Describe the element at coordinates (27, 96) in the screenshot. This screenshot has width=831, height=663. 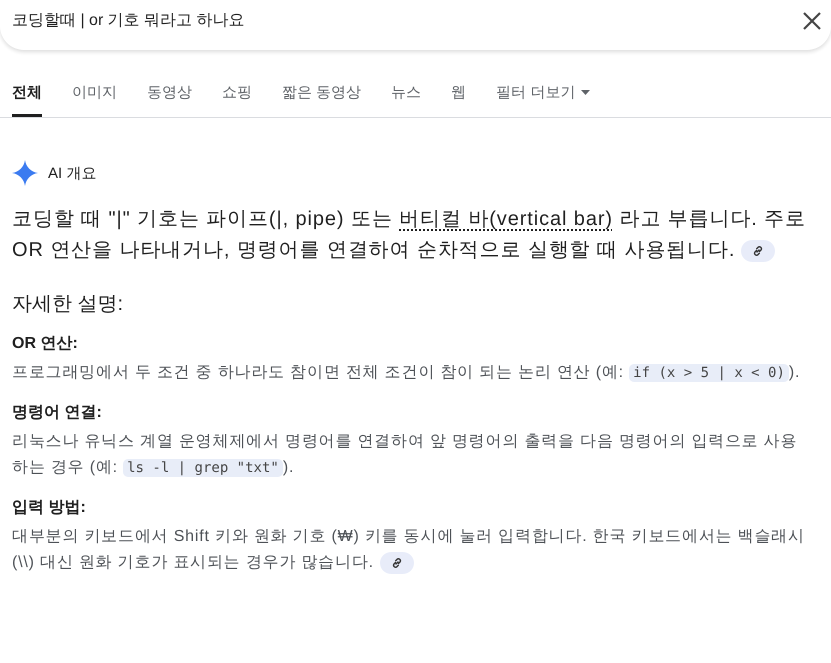
I see `filter-tab: 전체` at that location.